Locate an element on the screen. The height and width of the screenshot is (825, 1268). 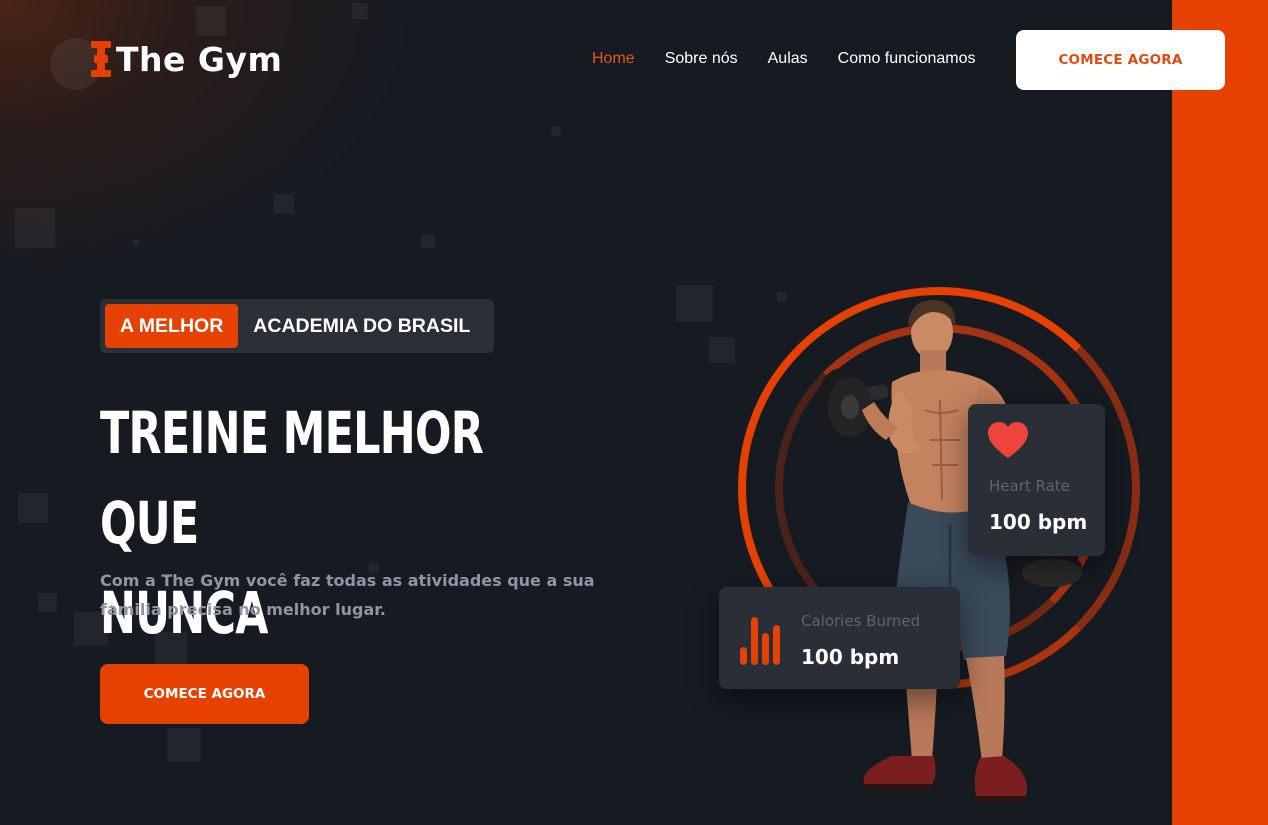
calories-value: 100 bpm is located at coordinates (850, 657).